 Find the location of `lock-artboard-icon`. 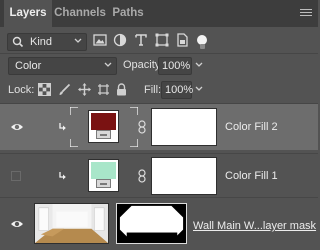

lock-artboard-icon is located at coordinates (103, 89).